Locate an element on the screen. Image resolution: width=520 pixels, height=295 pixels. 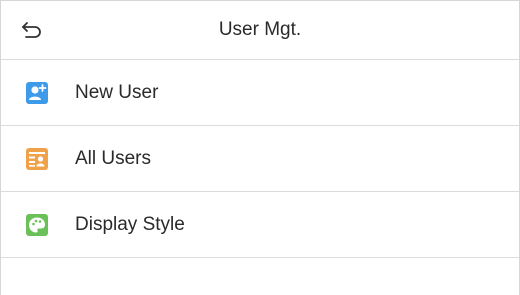
empty-list-area is located at coordinates (260, 276).